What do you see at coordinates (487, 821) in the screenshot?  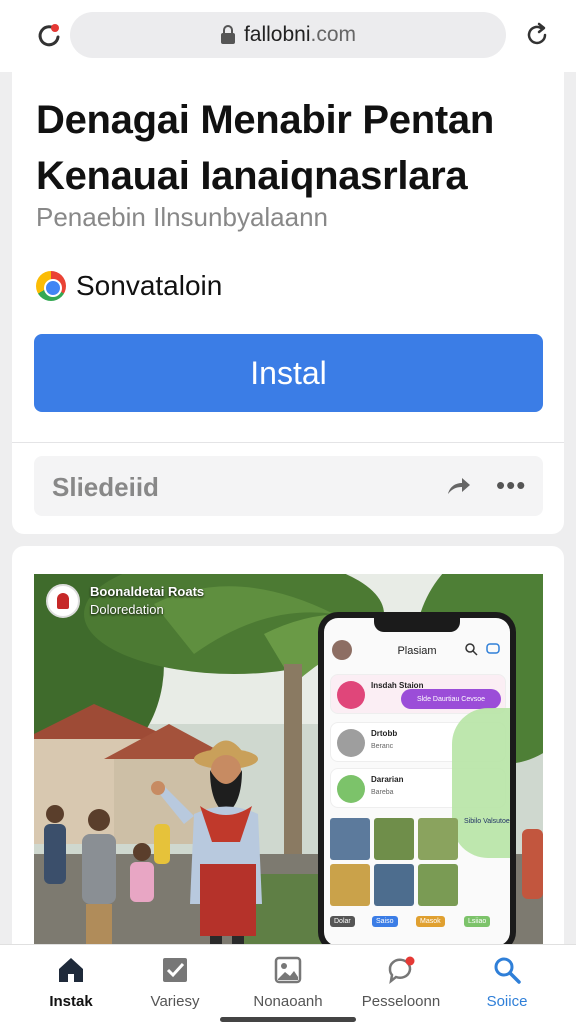 I see `phone-panel-text: Sibilo Valsutoe` at bounding box center [487, 821].